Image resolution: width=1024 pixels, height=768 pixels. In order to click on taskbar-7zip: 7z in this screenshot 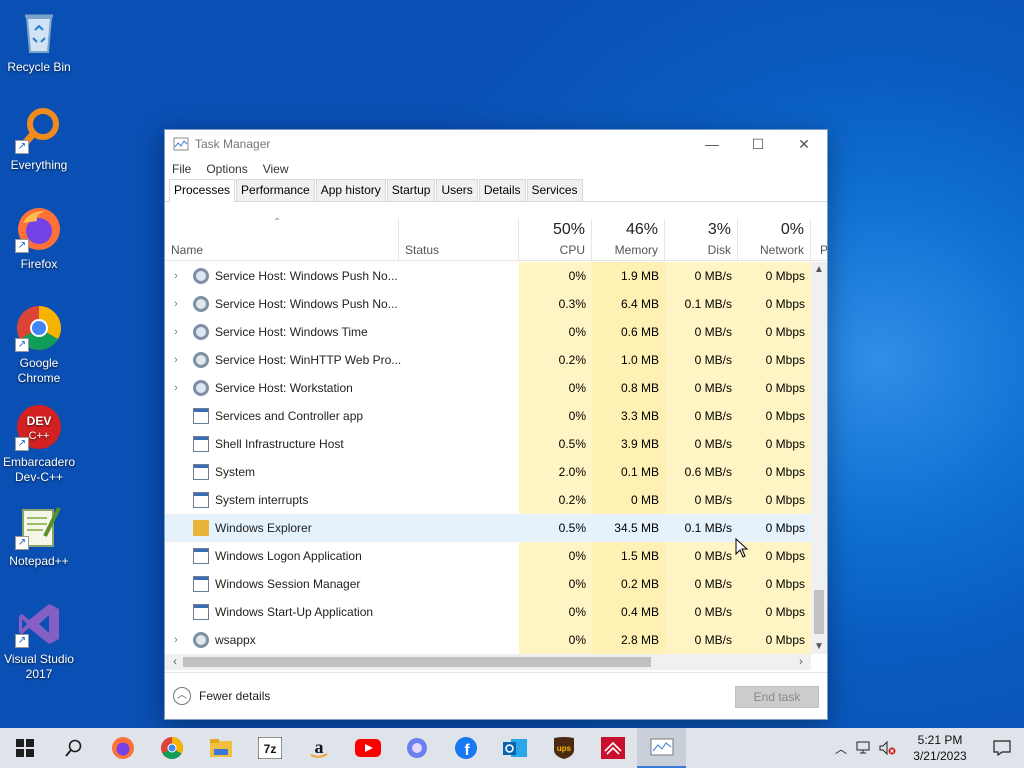, I will do `click(269, 748)`.